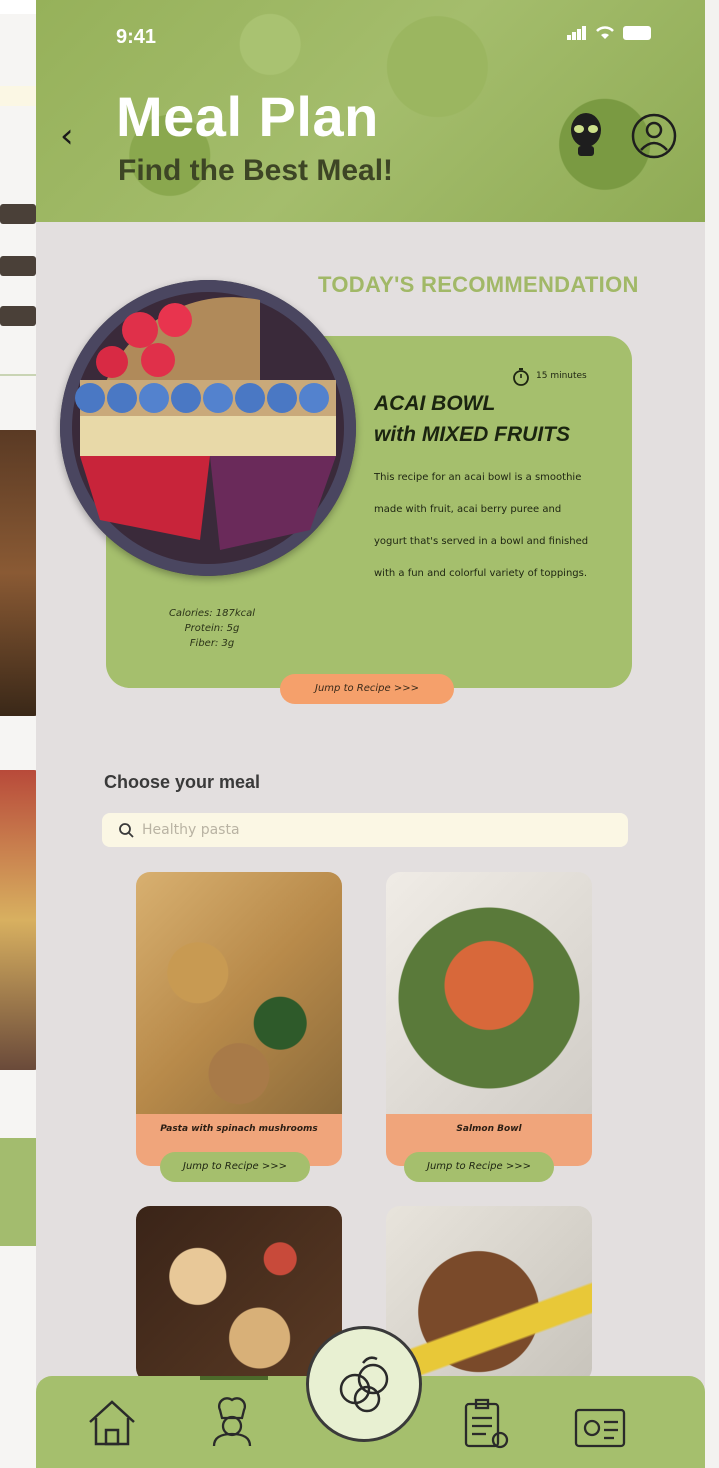 Image resolution: width=719 pixels, height=1468 pixels. I want to click on page-title: Meal Plan, so click(247, 116).